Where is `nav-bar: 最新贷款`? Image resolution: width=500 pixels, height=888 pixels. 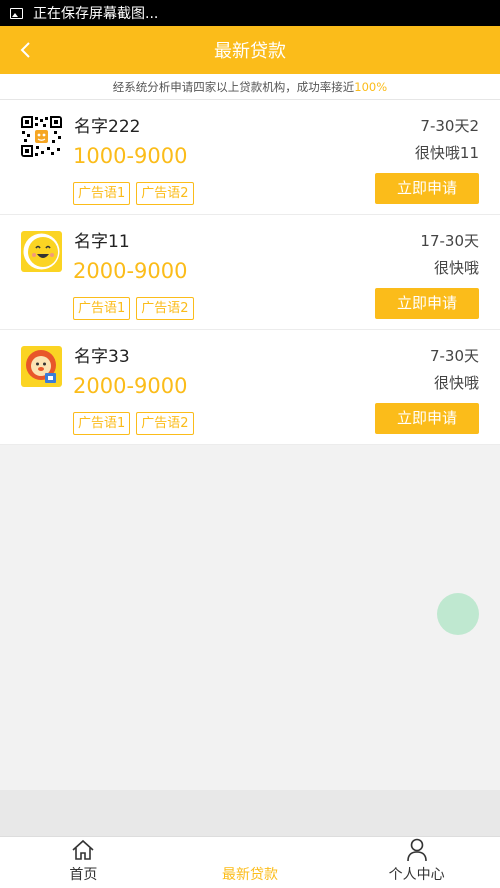
nav-bar: 最新贷款 is located at coordinates (250, 50).